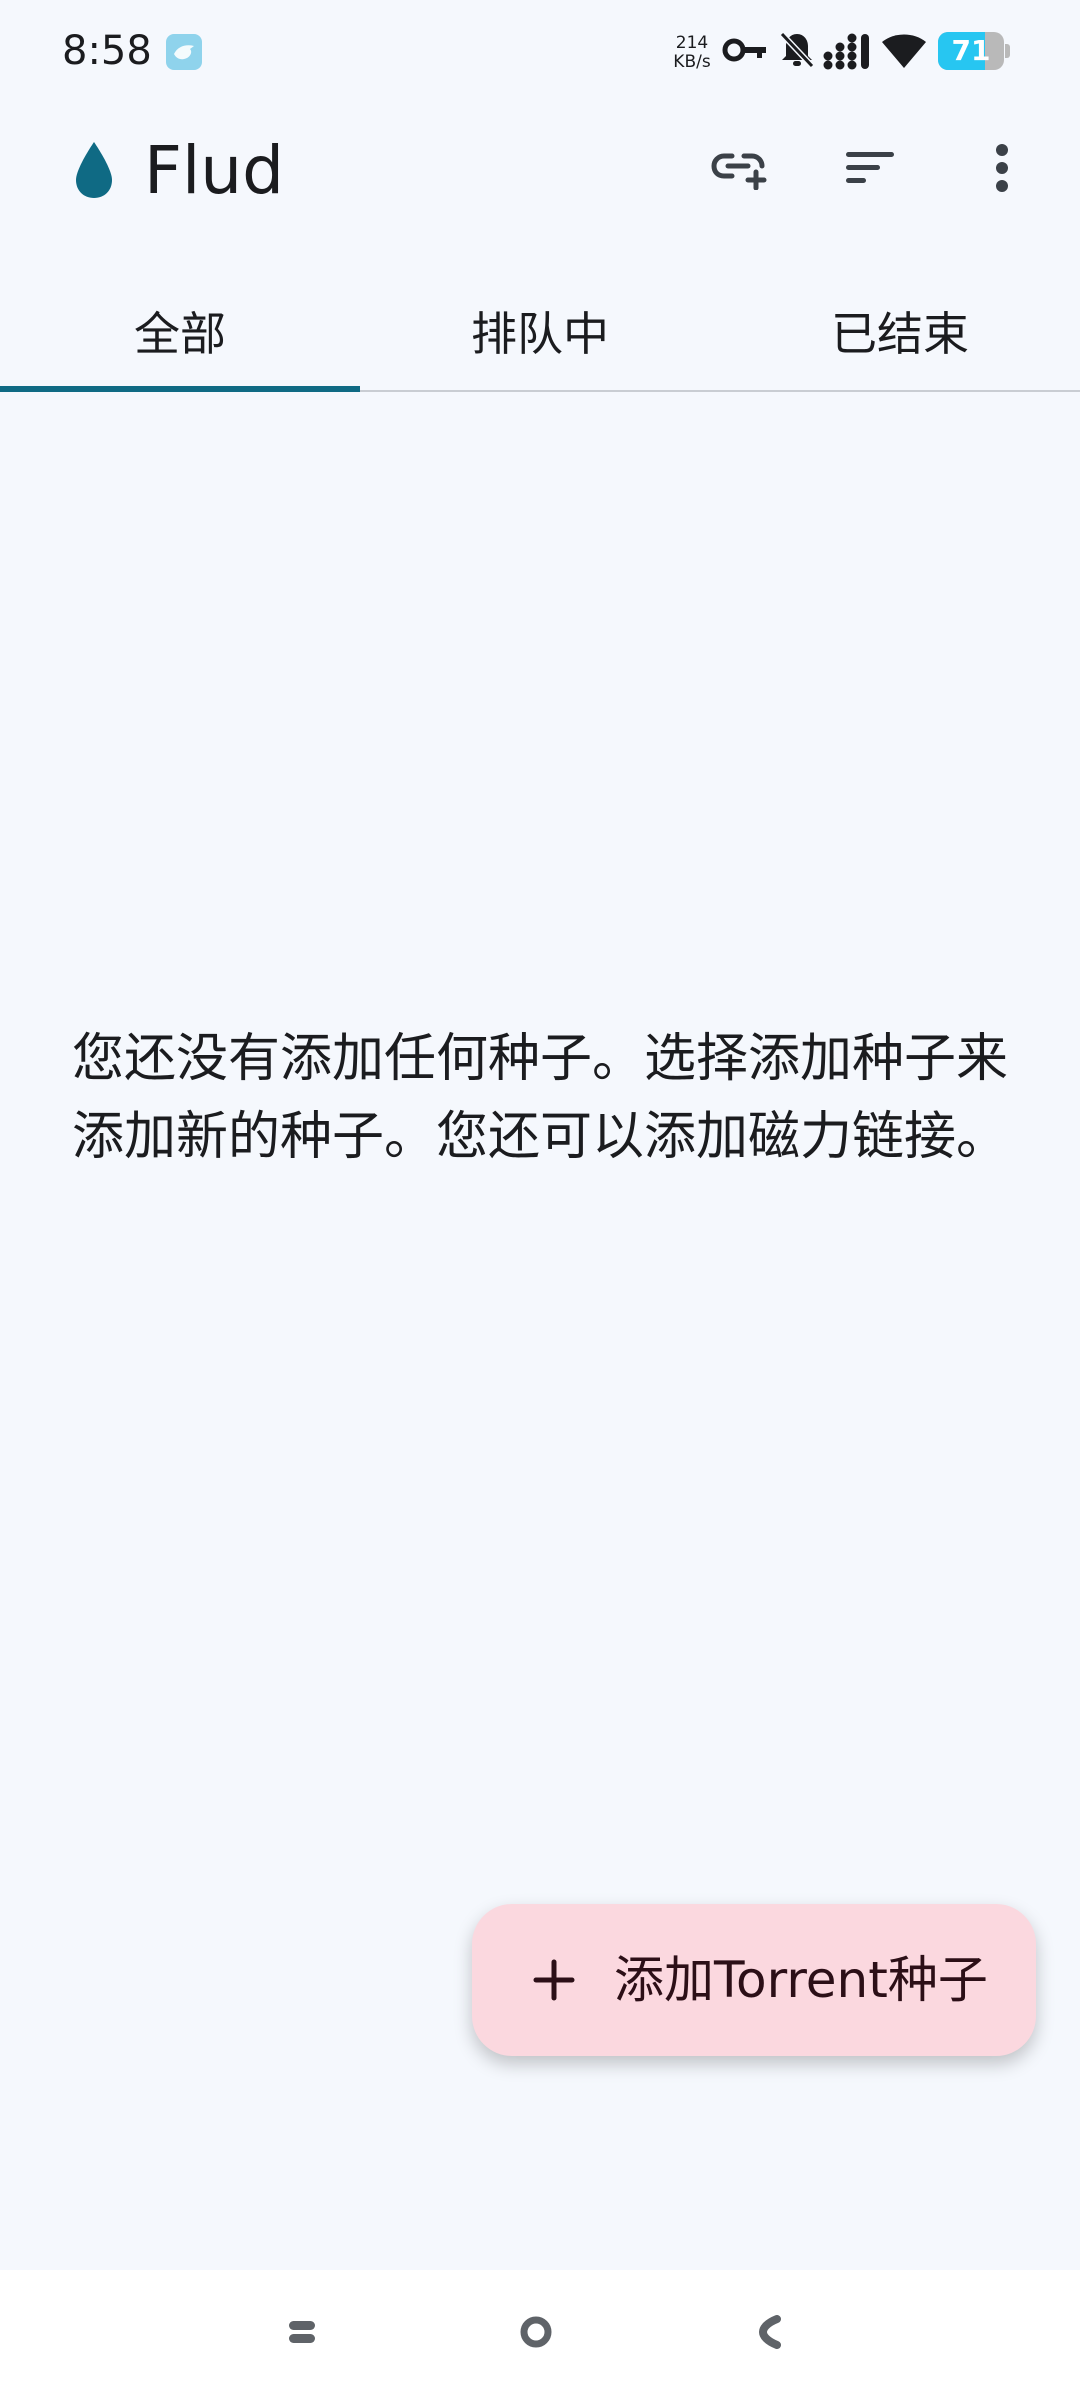  What do you see at coordinates (746, 50) in the screenshot?
I see `vpn-key-icon` at bounding box center [746, 50].